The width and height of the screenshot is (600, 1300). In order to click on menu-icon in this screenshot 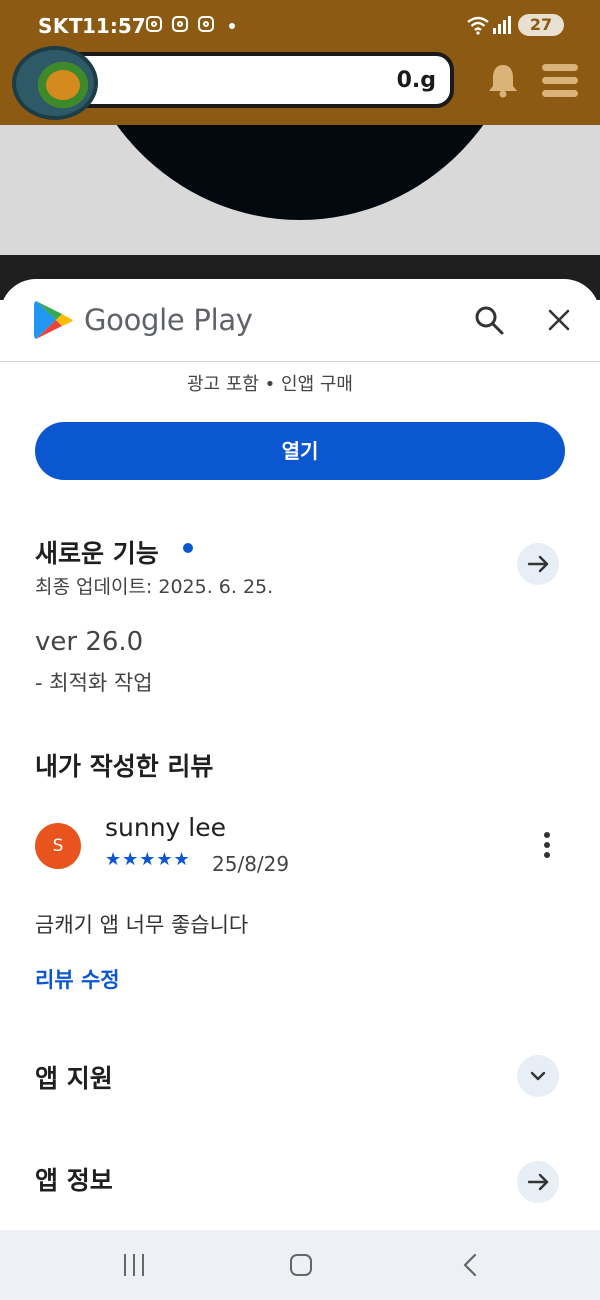, I will do `click(560, 80)`.